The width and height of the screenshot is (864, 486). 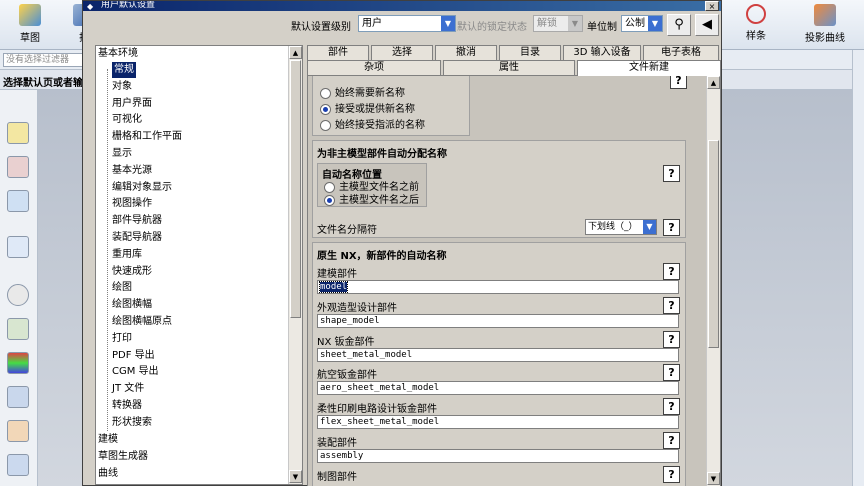 I want to click on projected-curve-button: 投影曲线, so click(x=825, y=24).